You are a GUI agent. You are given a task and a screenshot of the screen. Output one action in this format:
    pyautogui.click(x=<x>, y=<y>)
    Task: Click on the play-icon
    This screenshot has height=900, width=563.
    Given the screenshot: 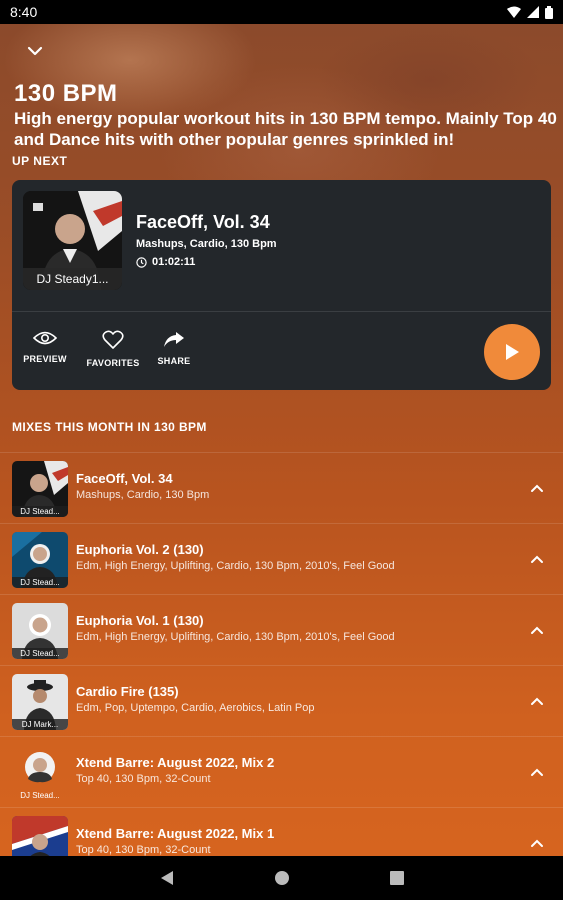 What is the action you would take?
    pyautogui.click(x=512, y=352)
    